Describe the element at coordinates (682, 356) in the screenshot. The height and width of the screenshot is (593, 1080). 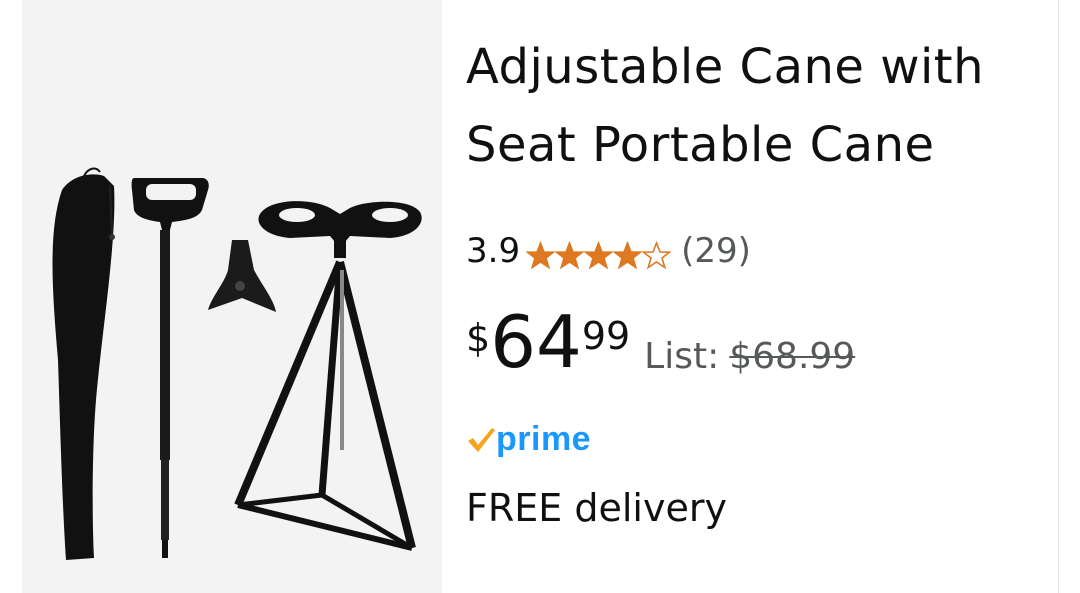
I see `list-price-label: List:` at that location.